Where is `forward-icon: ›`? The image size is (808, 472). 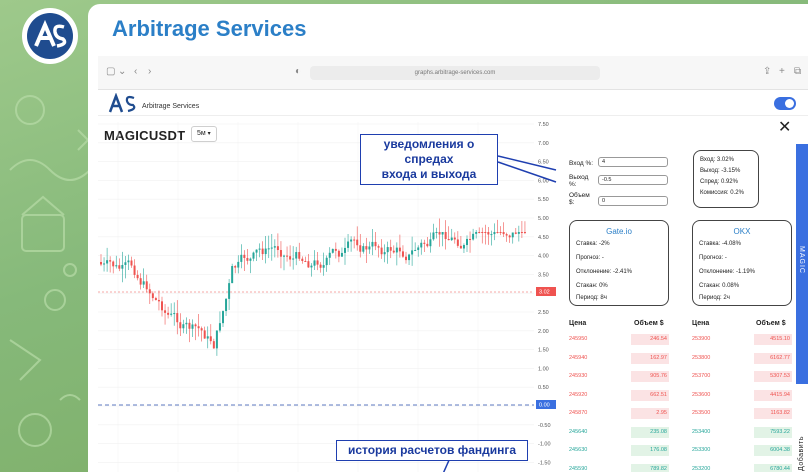 forward-icon: › is located at coordinates (149, 72).